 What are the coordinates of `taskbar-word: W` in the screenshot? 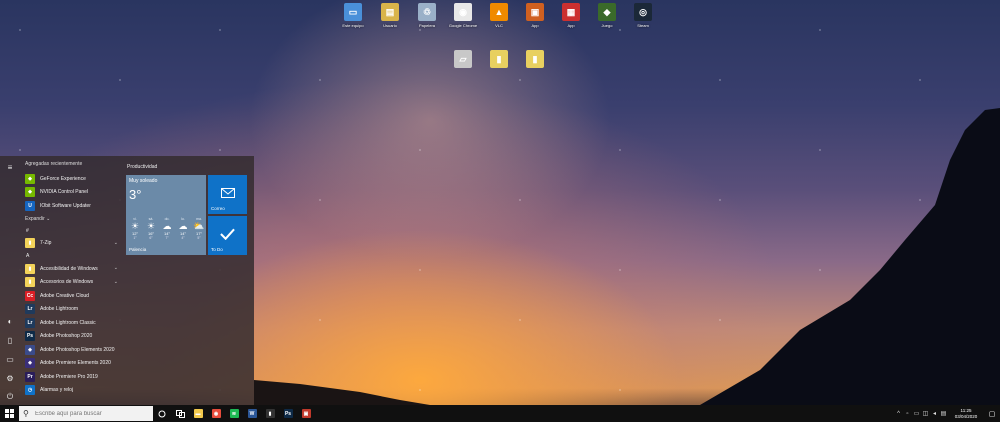 It's located at (252, 413).